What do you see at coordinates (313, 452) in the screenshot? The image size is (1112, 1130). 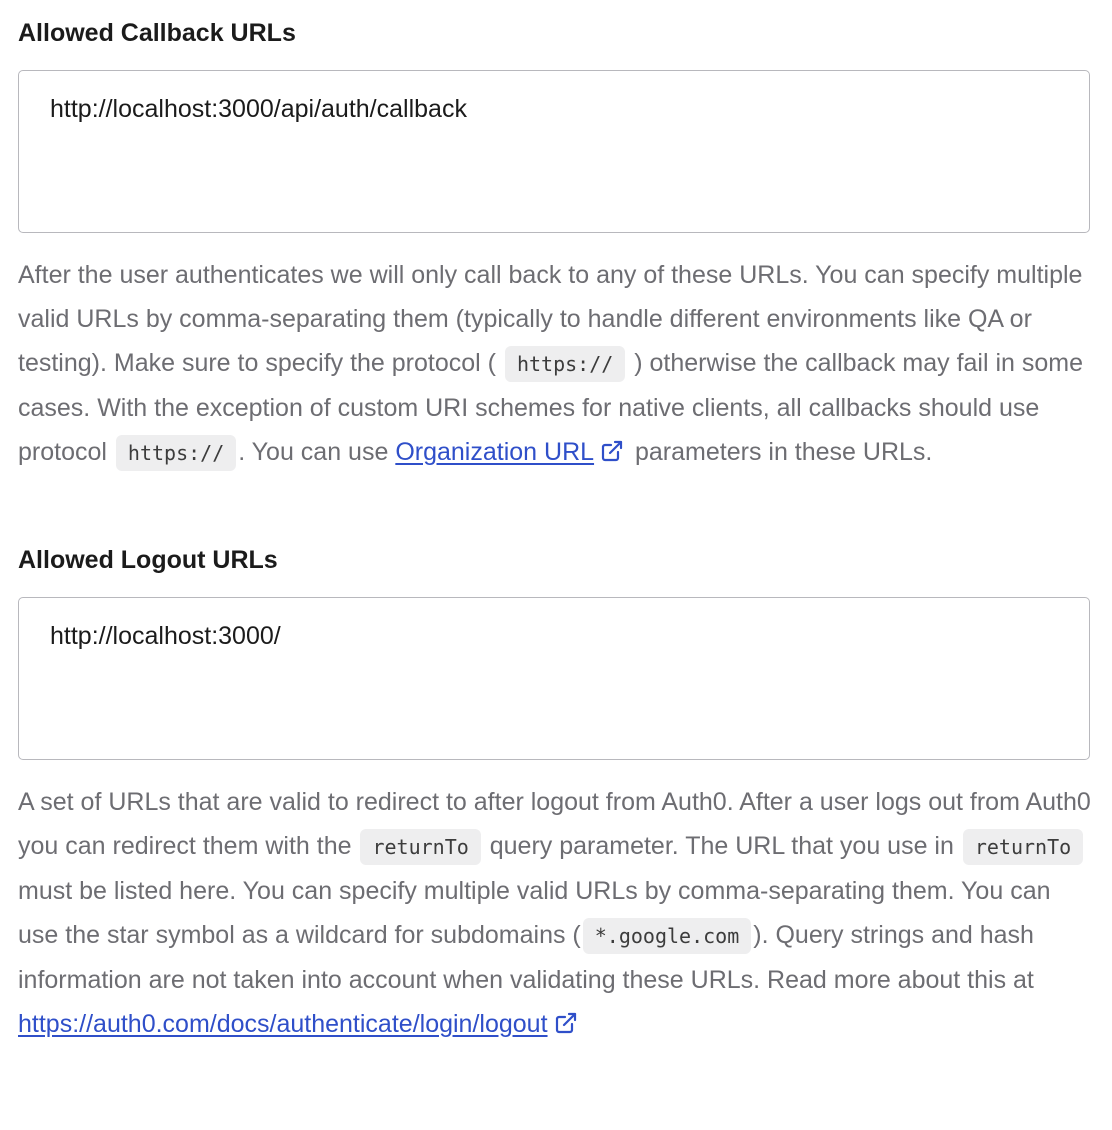 I see `callback-help-text-3: . You can use` at bounding box center [313, 452].